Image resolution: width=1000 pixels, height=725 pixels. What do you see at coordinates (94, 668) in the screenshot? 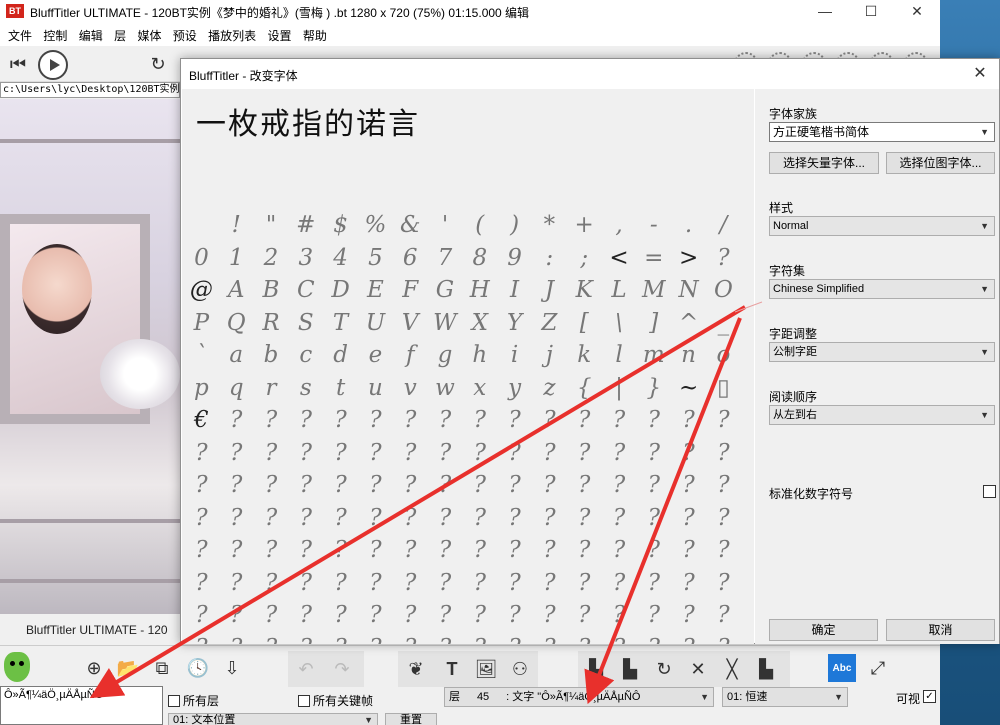
I see `add-layer-icon: ⊕` at bounding box center [94, 668].